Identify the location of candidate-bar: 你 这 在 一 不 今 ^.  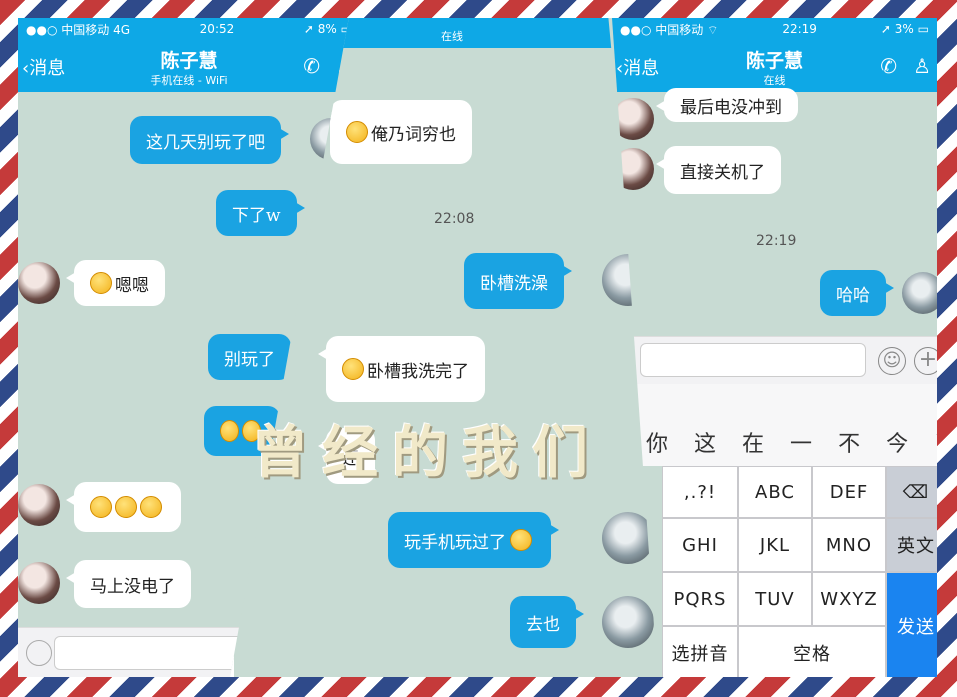
(774, 425).